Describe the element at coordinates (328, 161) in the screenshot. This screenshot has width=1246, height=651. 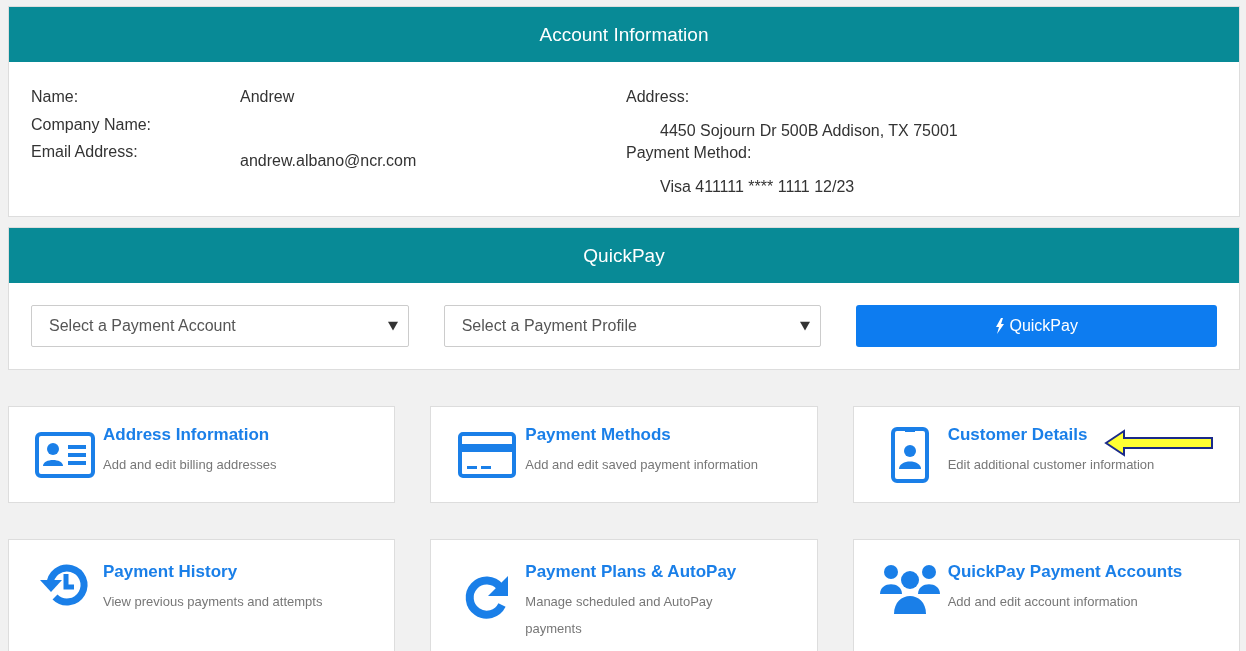
I see `field-value: andrew.albano@ncr.com` at that location.